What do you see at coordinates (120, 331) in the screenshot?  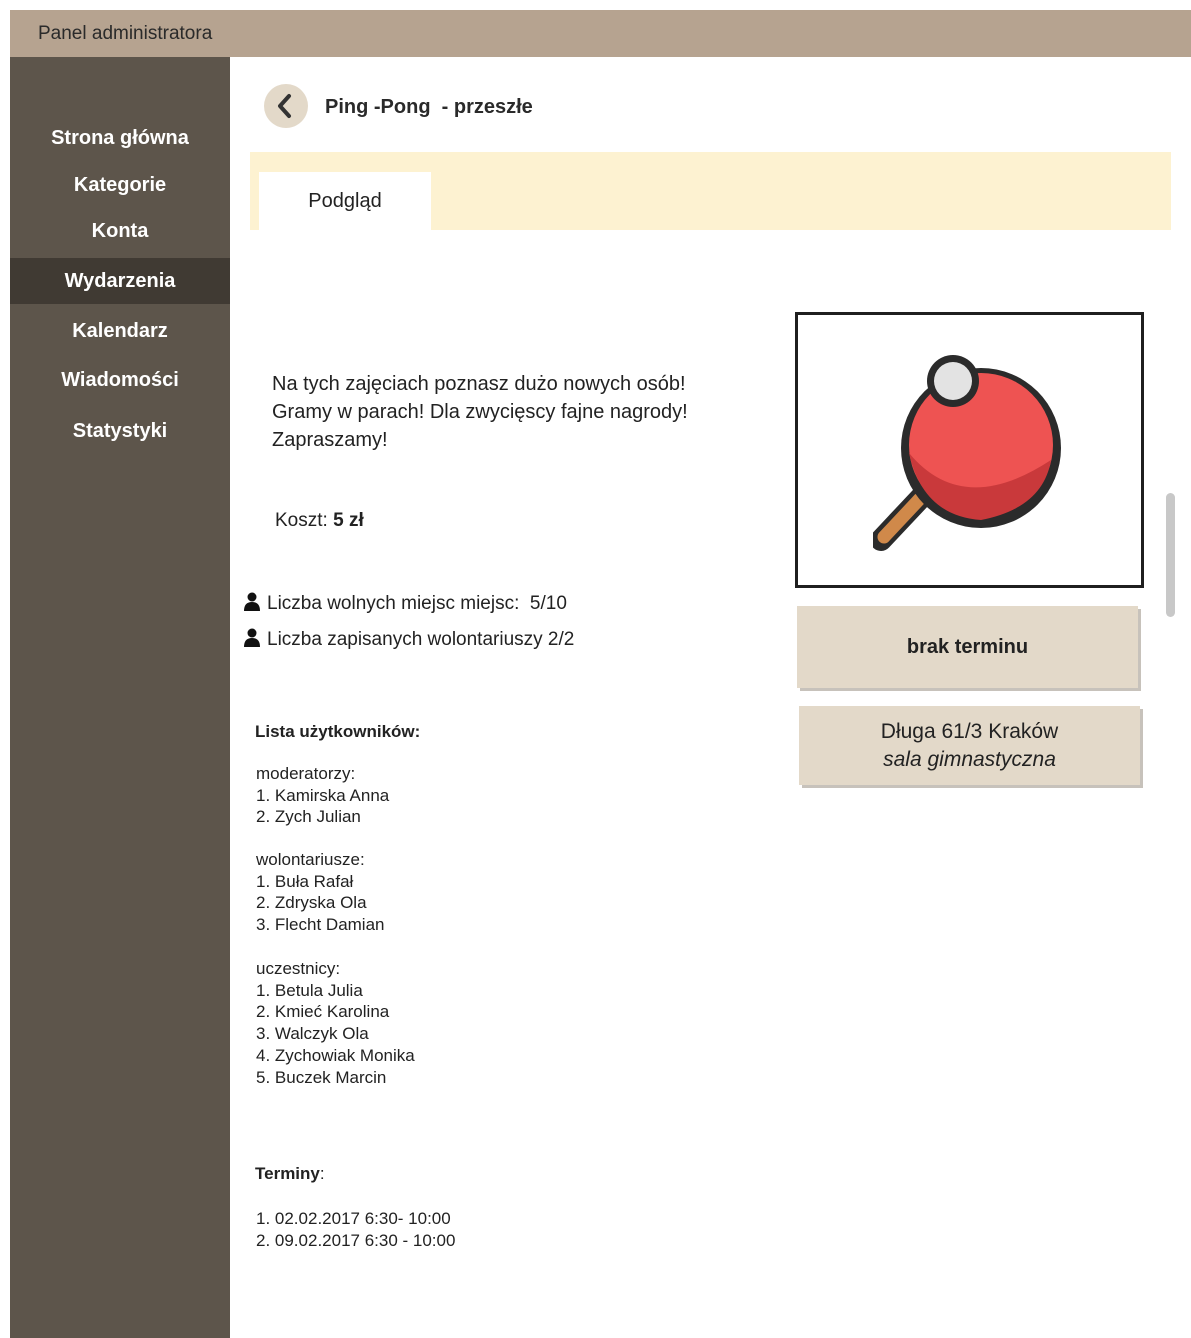 I see `sidebar-item-calendar: Kalendarz` at bounding box center [120, 331].